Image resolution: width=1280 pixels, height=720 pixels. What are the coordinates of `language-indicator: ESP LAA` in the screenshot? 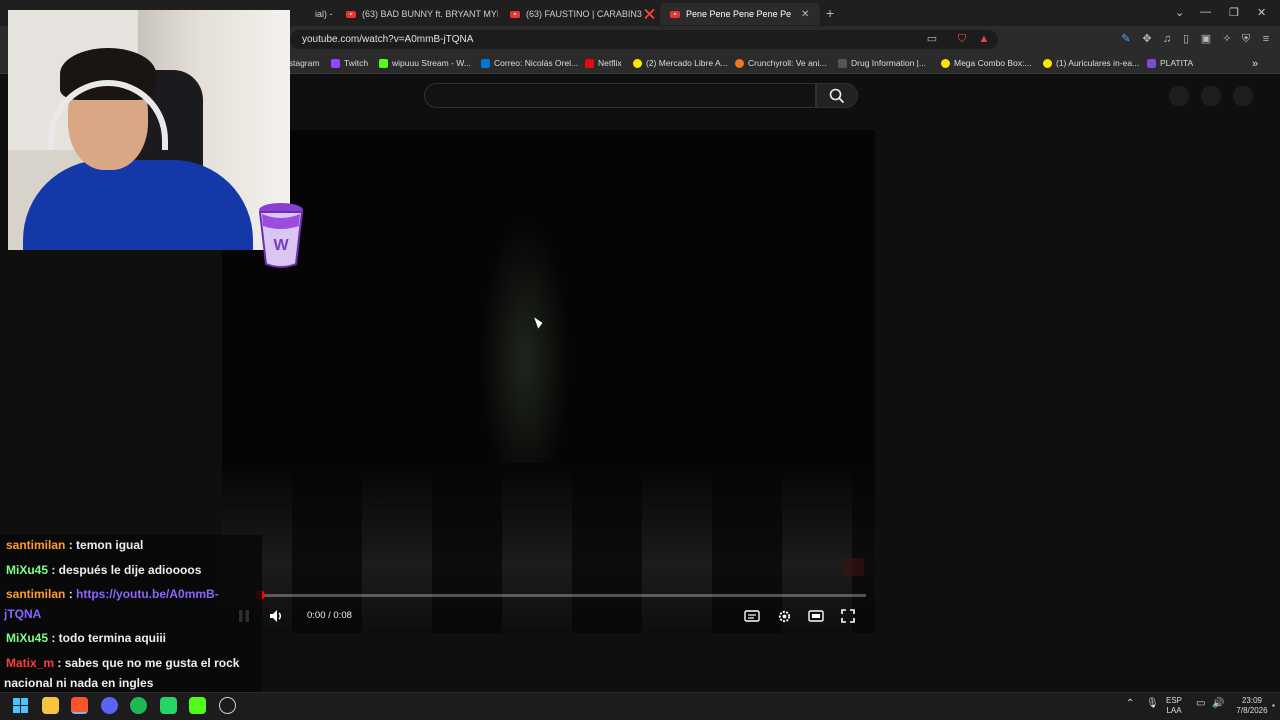 It's located at (1174, 706).